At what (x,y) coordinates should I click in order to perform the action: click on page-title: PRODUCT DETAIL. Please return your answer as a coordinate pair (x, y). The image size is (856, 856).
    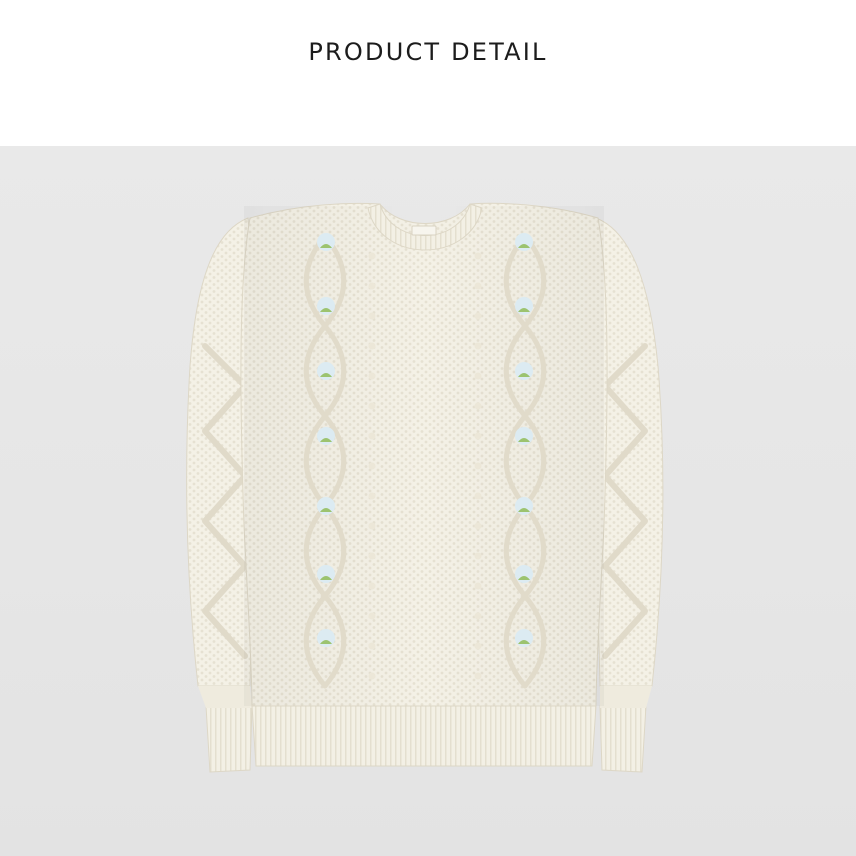
    Looking at the image, I should click on (428, 52).